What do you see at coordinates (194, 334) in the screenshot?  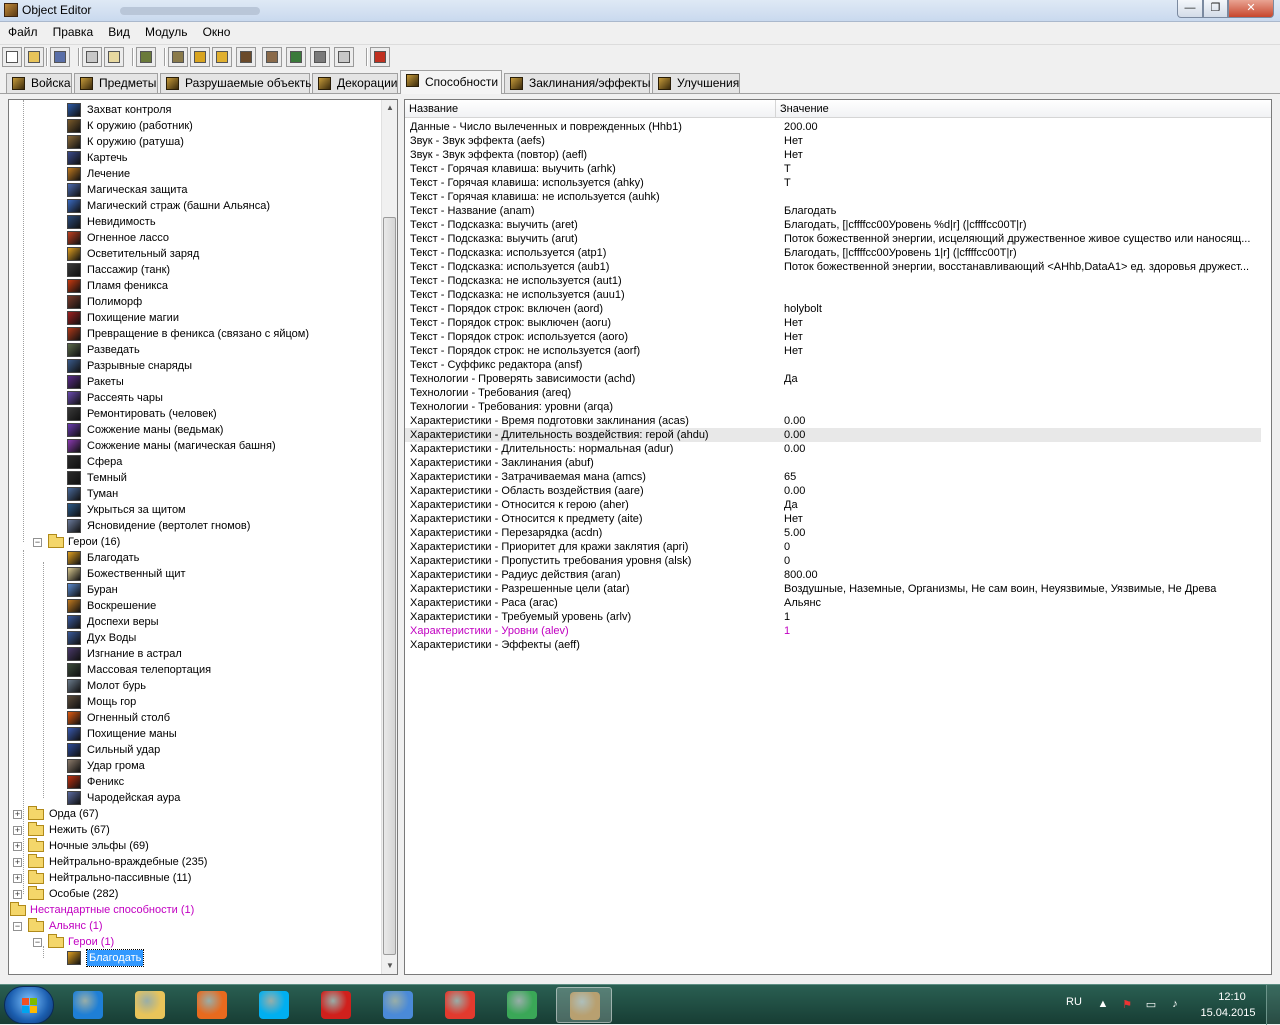 I see `tree-item-ability: Превращение в феникса (связано с яйцом)` at bounding box center [194, 334].